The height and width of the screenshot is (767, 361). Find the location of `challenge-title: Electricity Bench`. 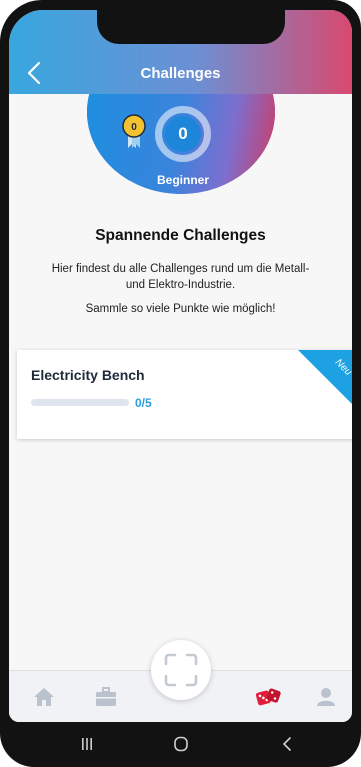

challenge-title: Electricity Bench is located at coordinates (88, 375).